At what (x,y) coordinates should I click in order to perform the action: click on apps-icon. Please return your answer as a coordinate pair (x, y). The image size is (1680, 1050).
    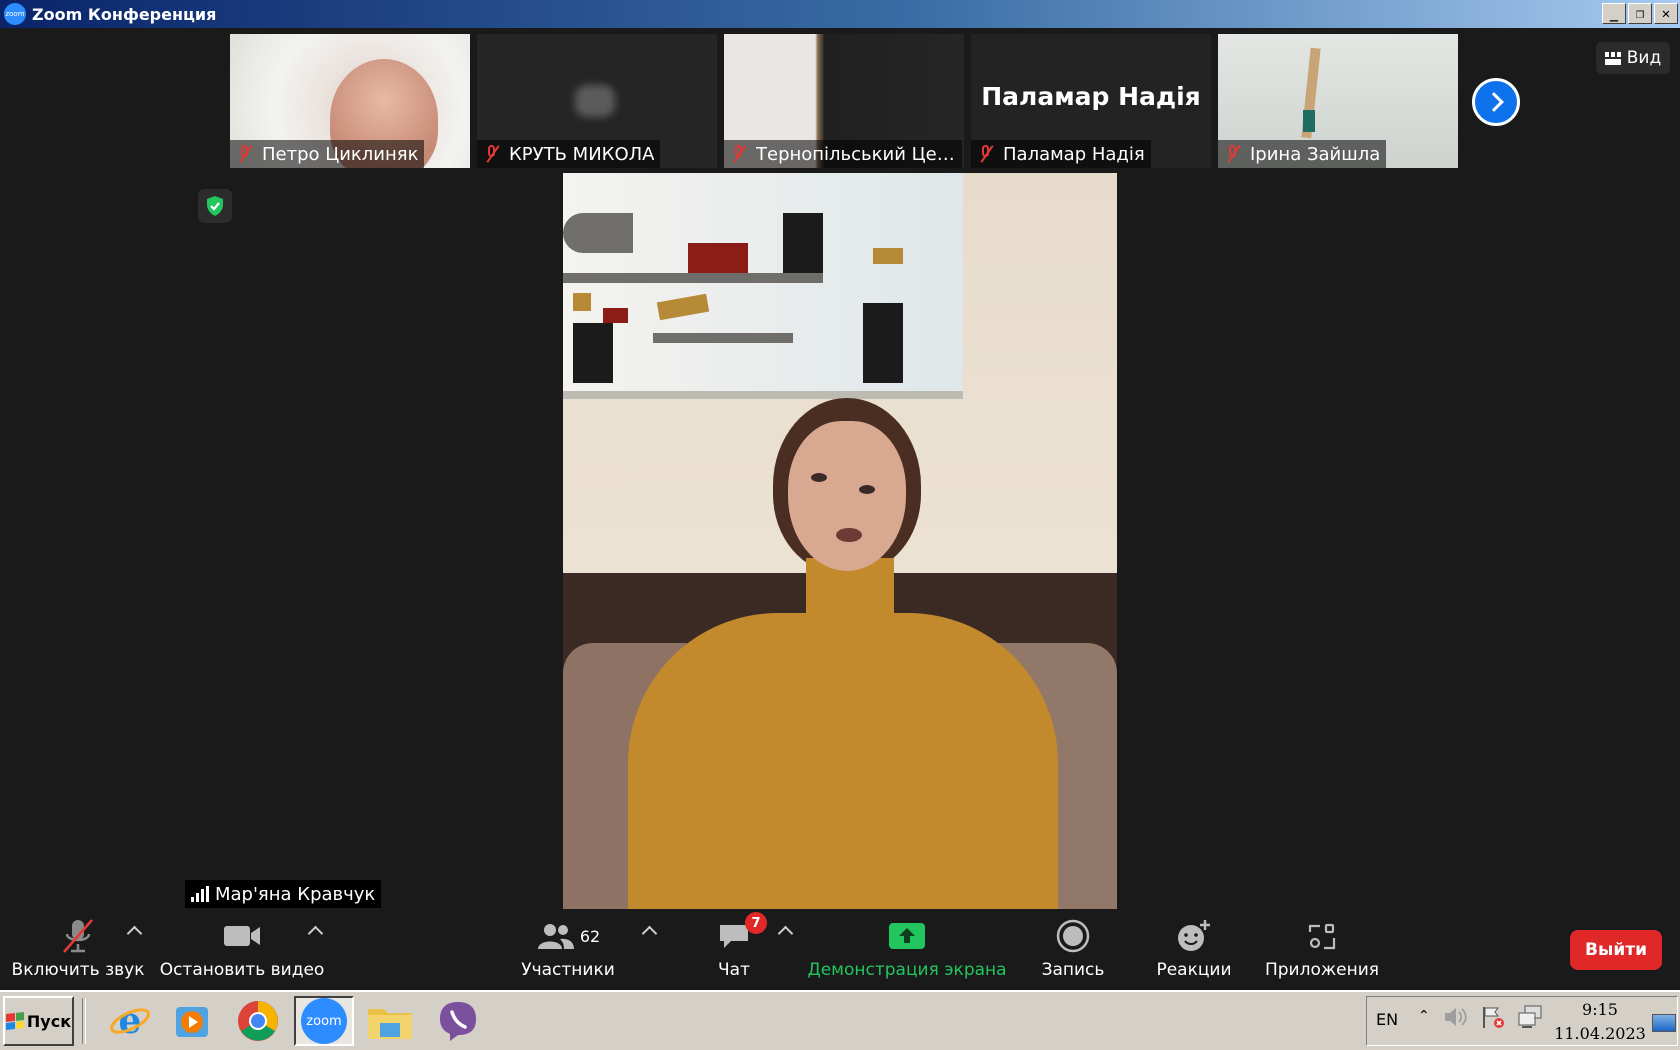
    Looking at the image, I should click on (1322, 936).